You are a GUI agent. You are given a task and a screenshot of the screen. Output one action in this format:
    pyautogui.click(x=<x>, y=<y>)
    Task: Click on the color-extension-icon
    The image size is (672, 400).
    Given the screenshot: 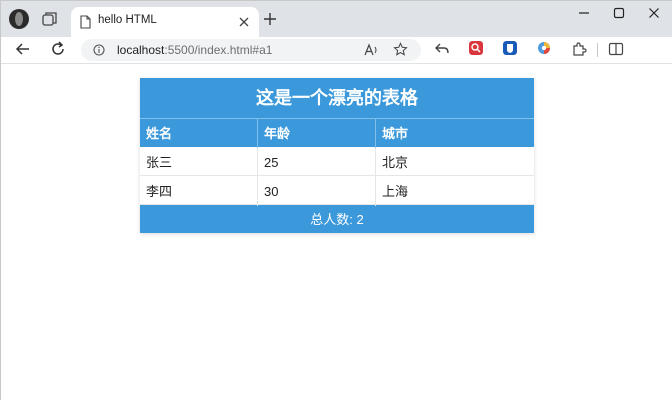 What is the action you would take?
    pyautogui.click(x=544, y=48)
    